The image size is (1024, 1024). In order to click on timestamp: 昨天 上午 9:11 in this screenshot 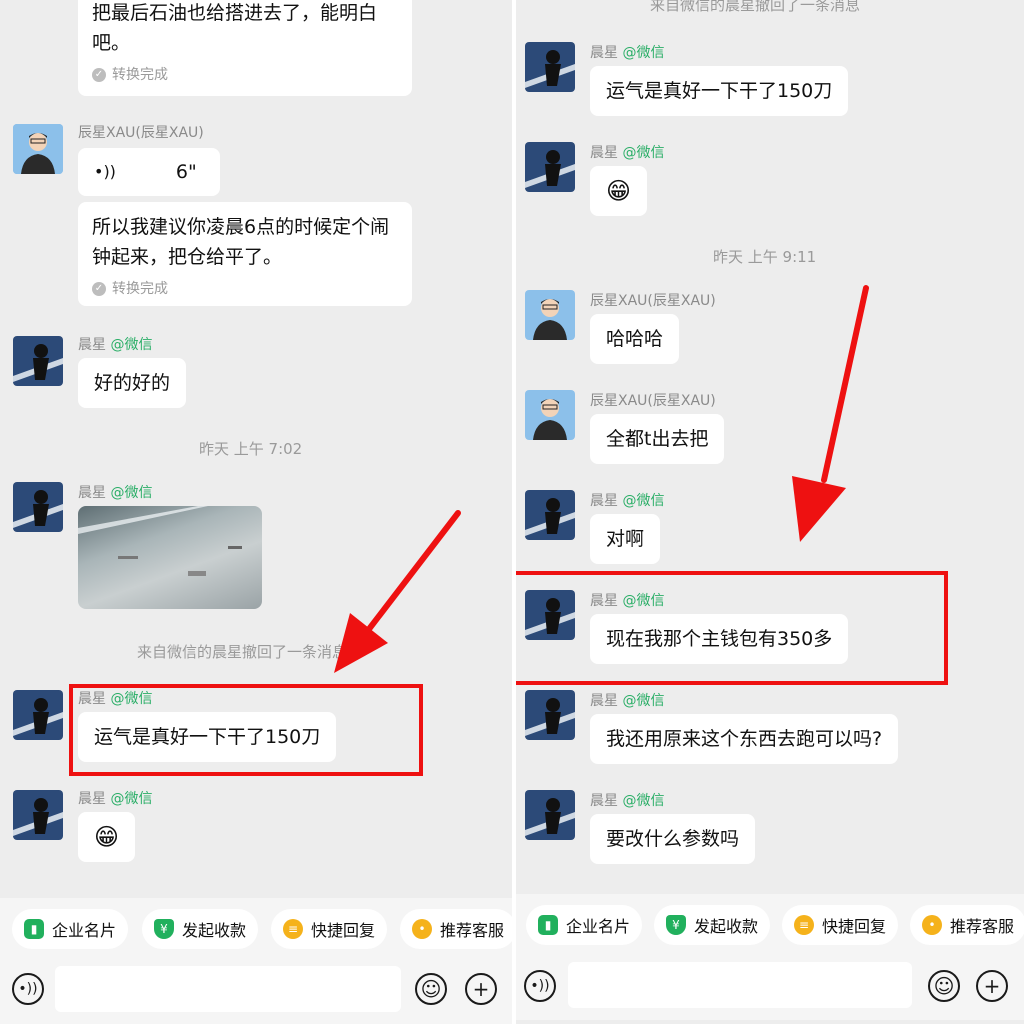, I will do `click(765, 257)`.